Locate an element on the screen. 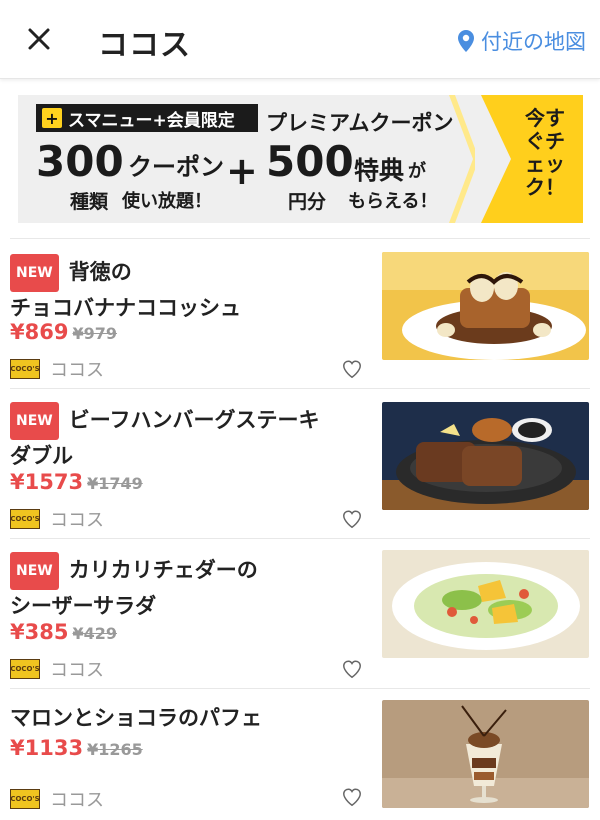  member-only-tag: + スマニュー+会員限定 is located at coordinates (147, 118).